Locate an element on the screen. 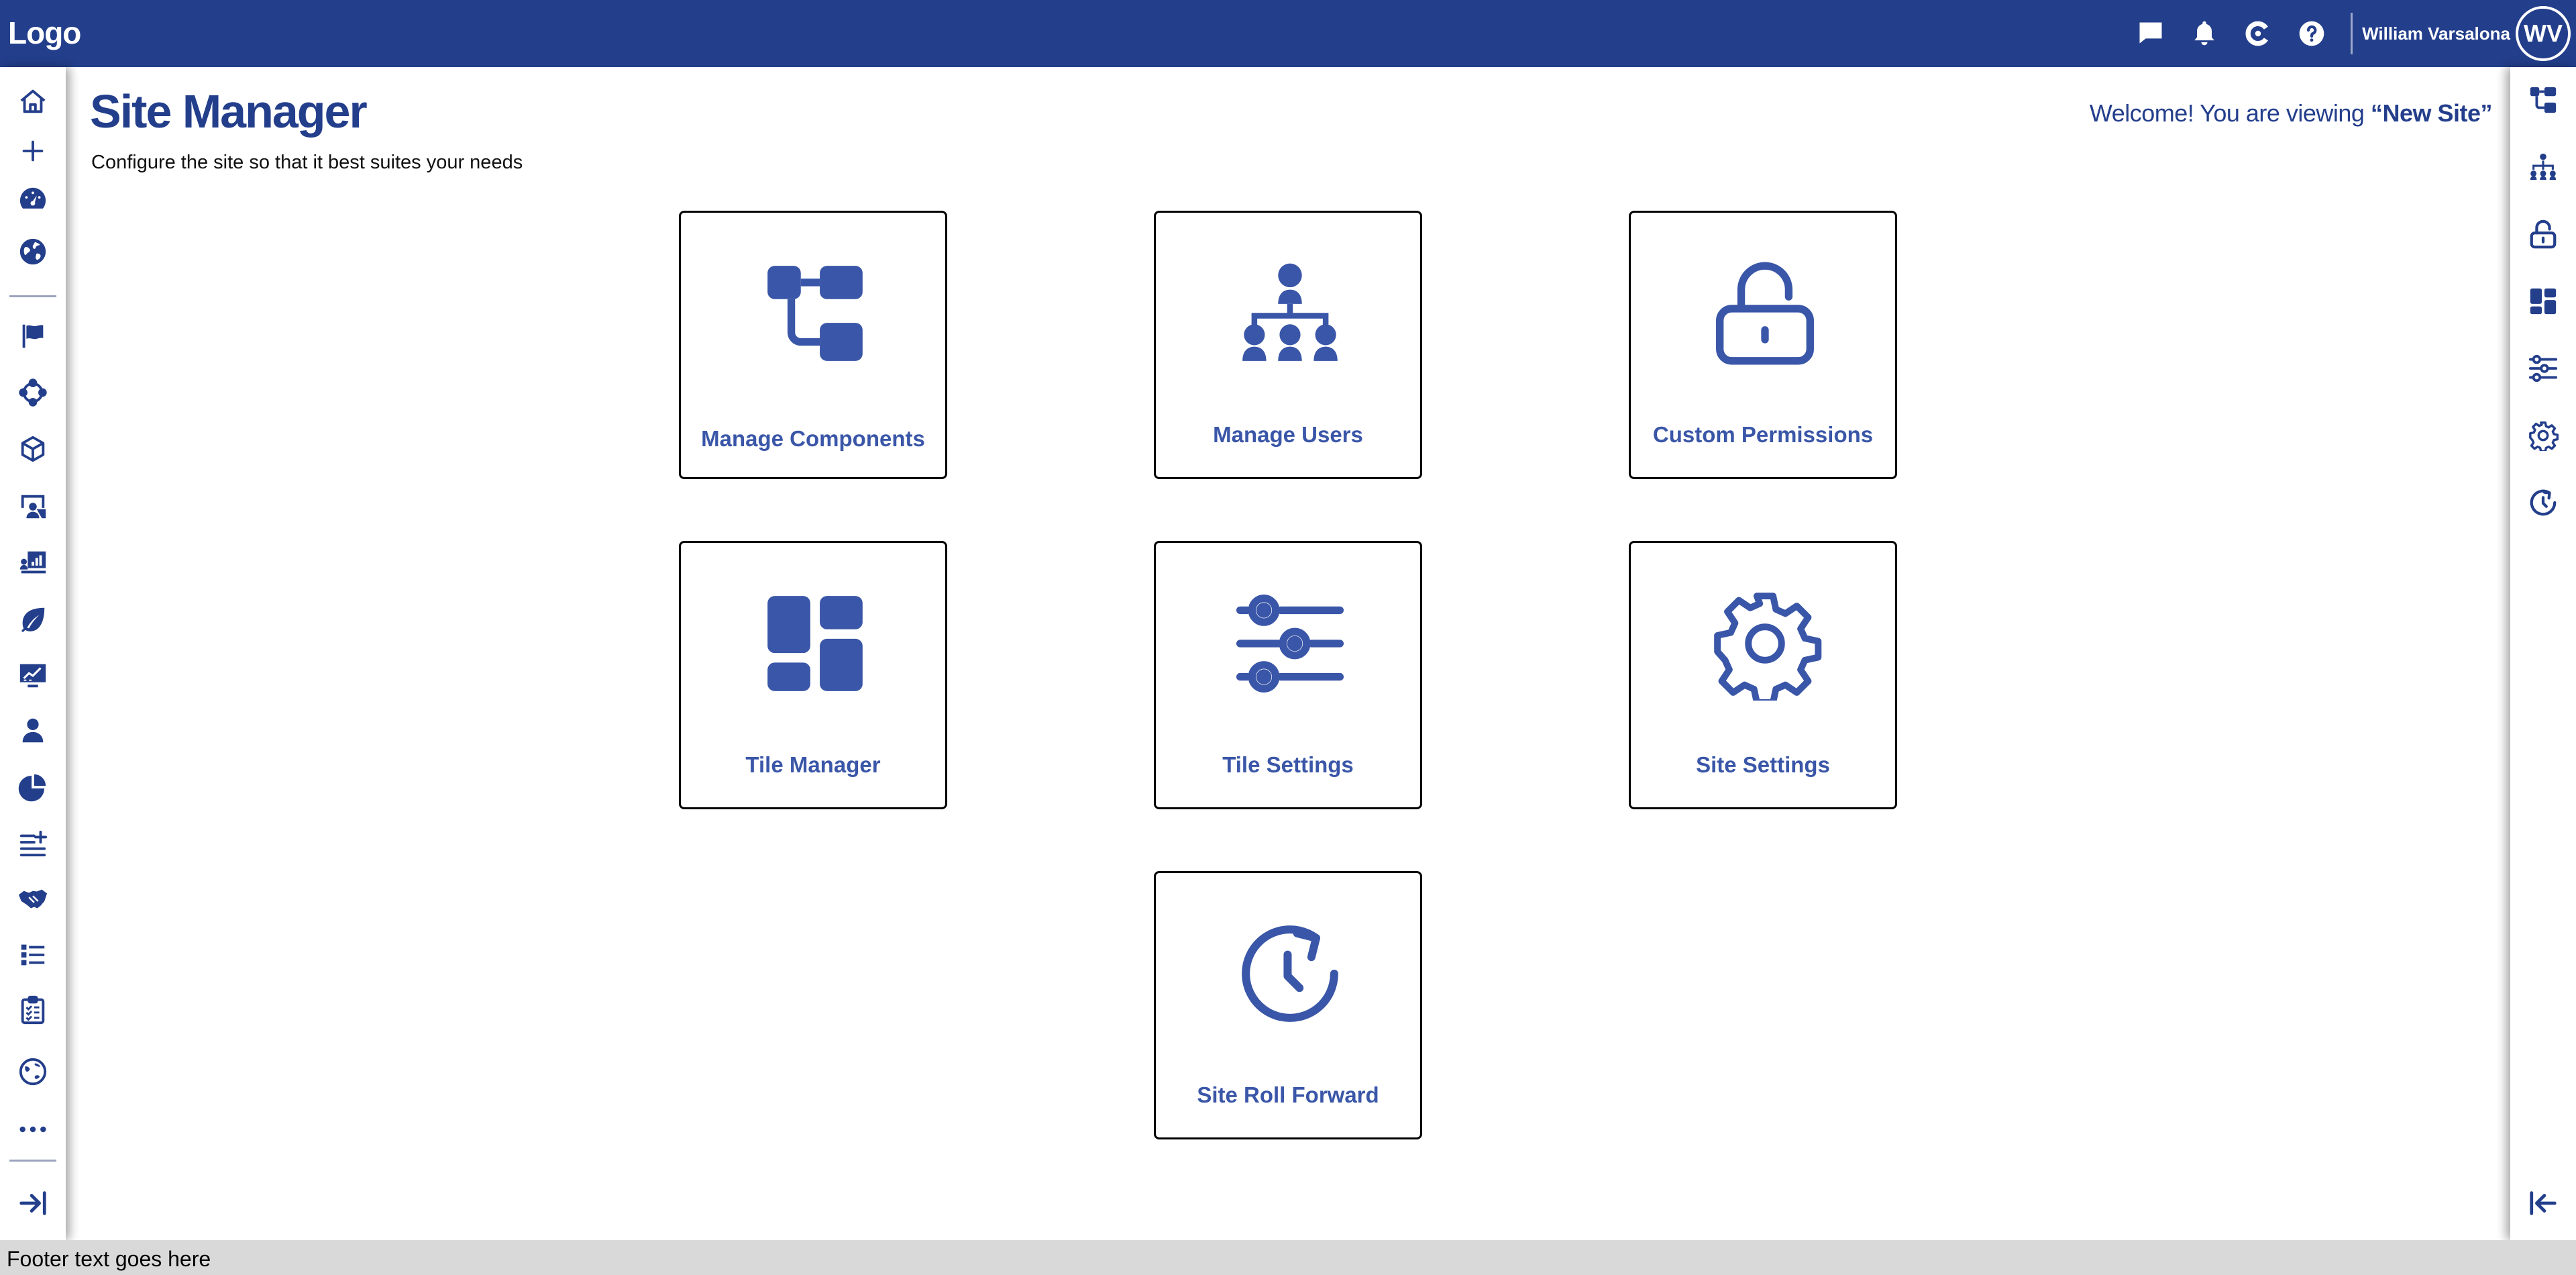 The image size is (2576, 1275). tile-label: Tile Settings is located at coordinates (1288, 764).